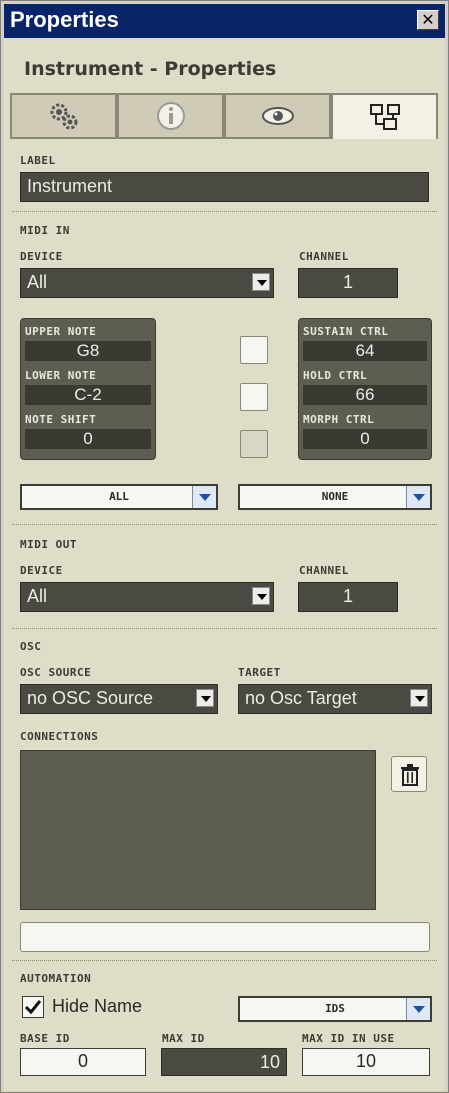  Describe the element at coordinates (64, 19) in the screenshot. I see `window-title: Properties` at that location.